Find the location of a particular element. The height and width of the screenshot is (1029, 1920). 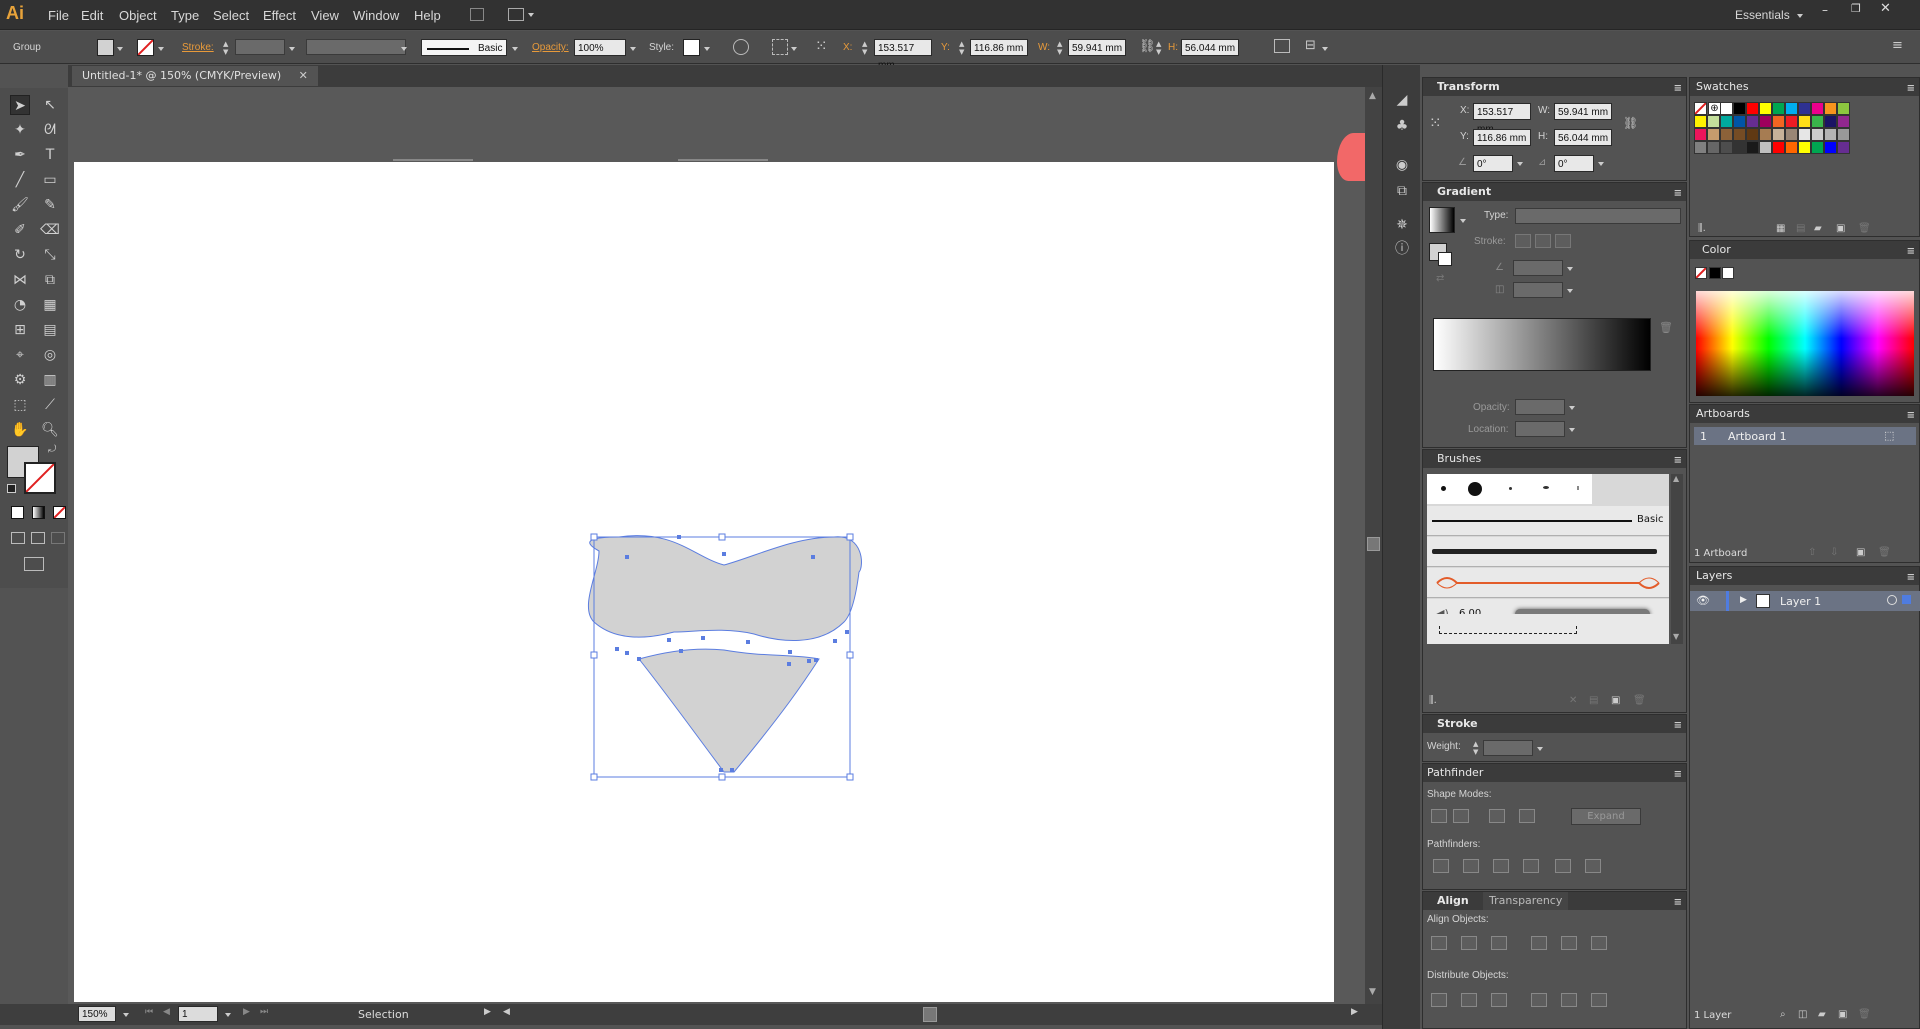

align-vertical-center-icon is located at coordinates (1569, 943).